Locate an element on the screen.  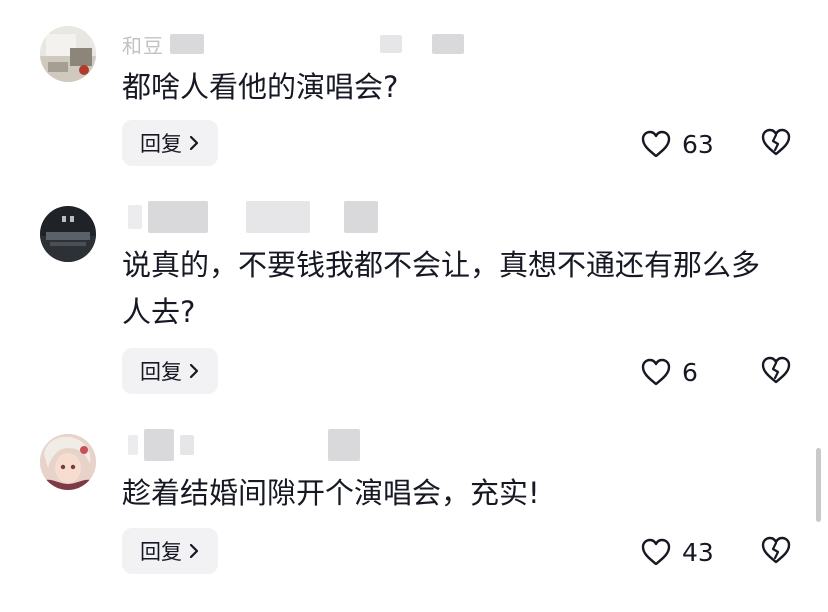
comment-text: 都啥人看他的演唱会? is located at coordinates (260, 87).